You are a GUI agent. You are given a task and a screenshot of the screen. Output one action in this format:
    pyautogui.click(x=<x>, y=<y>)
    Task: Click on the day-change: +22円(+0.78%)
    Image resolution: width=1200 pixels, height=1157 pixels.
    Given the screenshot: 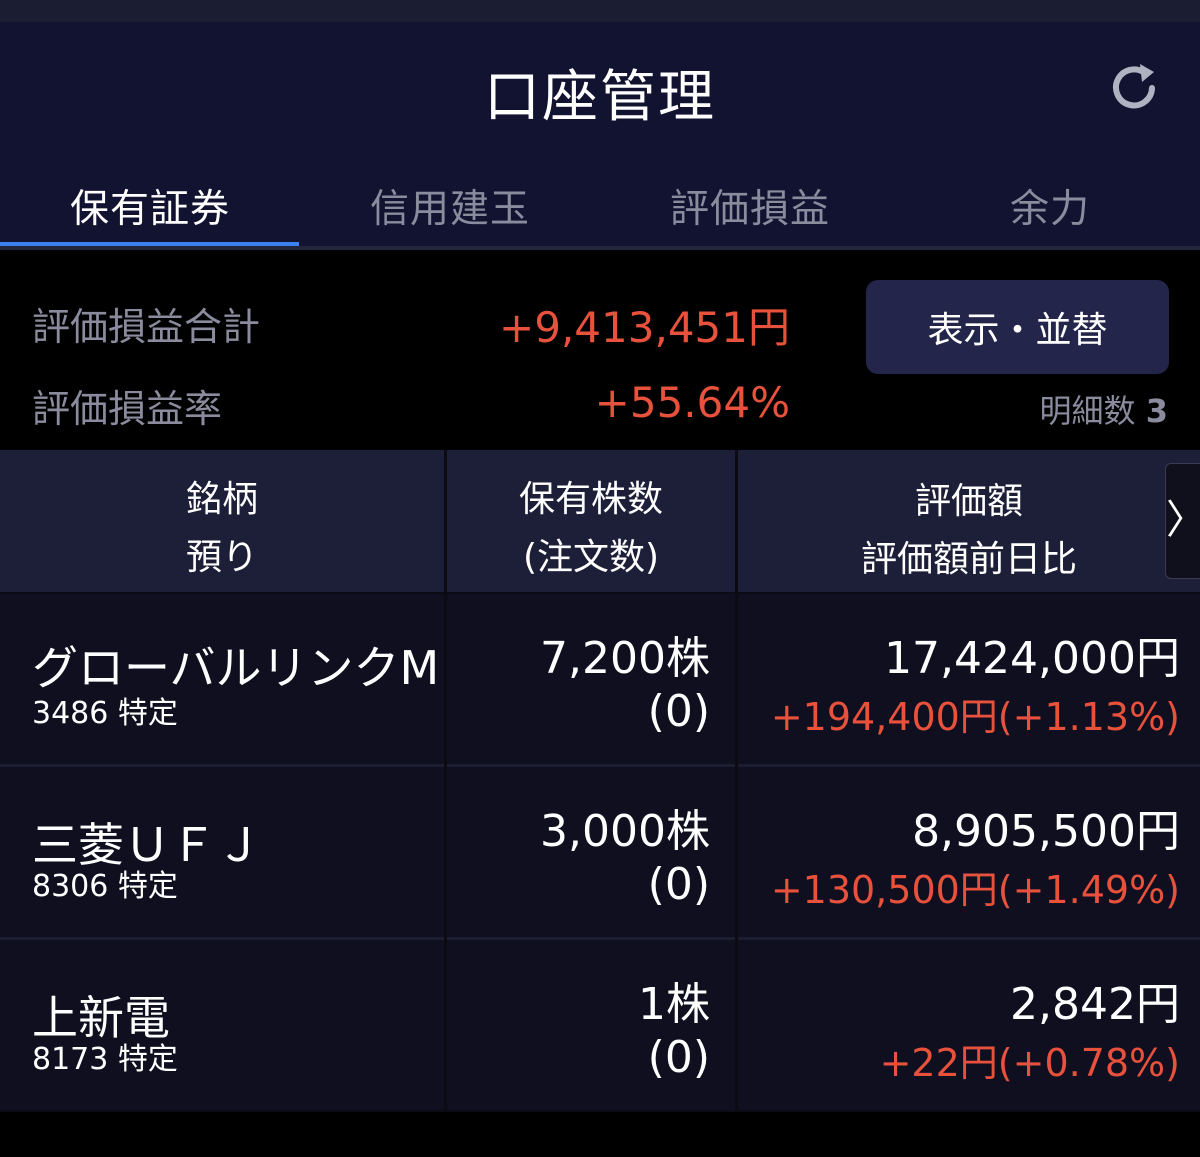 What is the action you would take?
    pyautogui.click(x=1029, y=1063)
    